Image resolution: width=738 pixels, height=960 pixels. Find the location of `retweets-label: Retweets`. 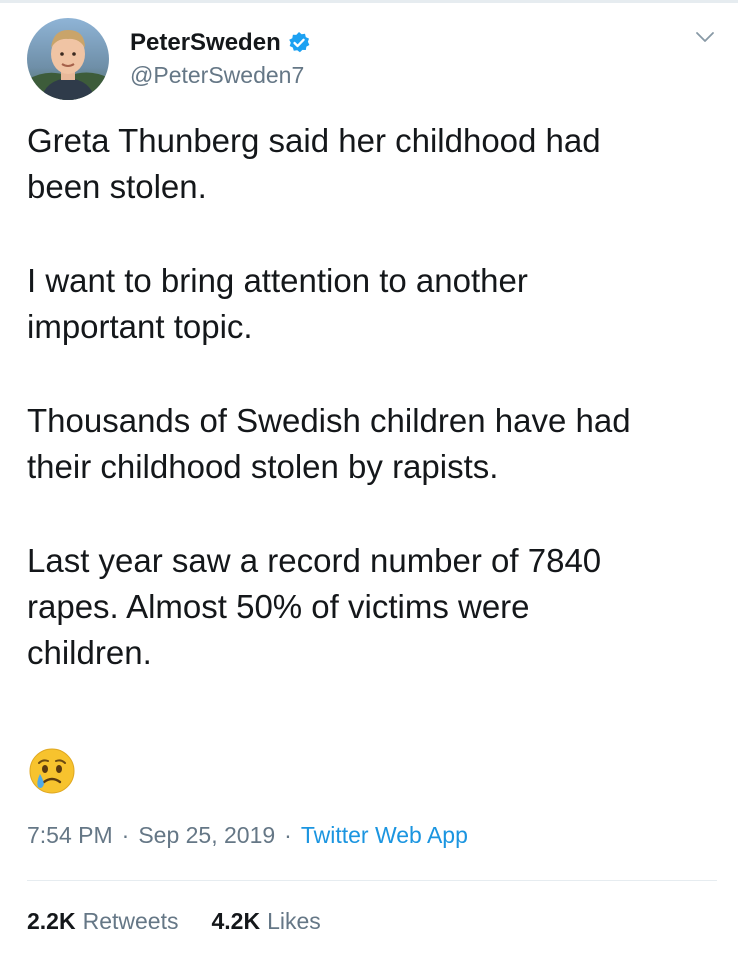

retweets-label: Retweets is located at coordinates (130, 921).